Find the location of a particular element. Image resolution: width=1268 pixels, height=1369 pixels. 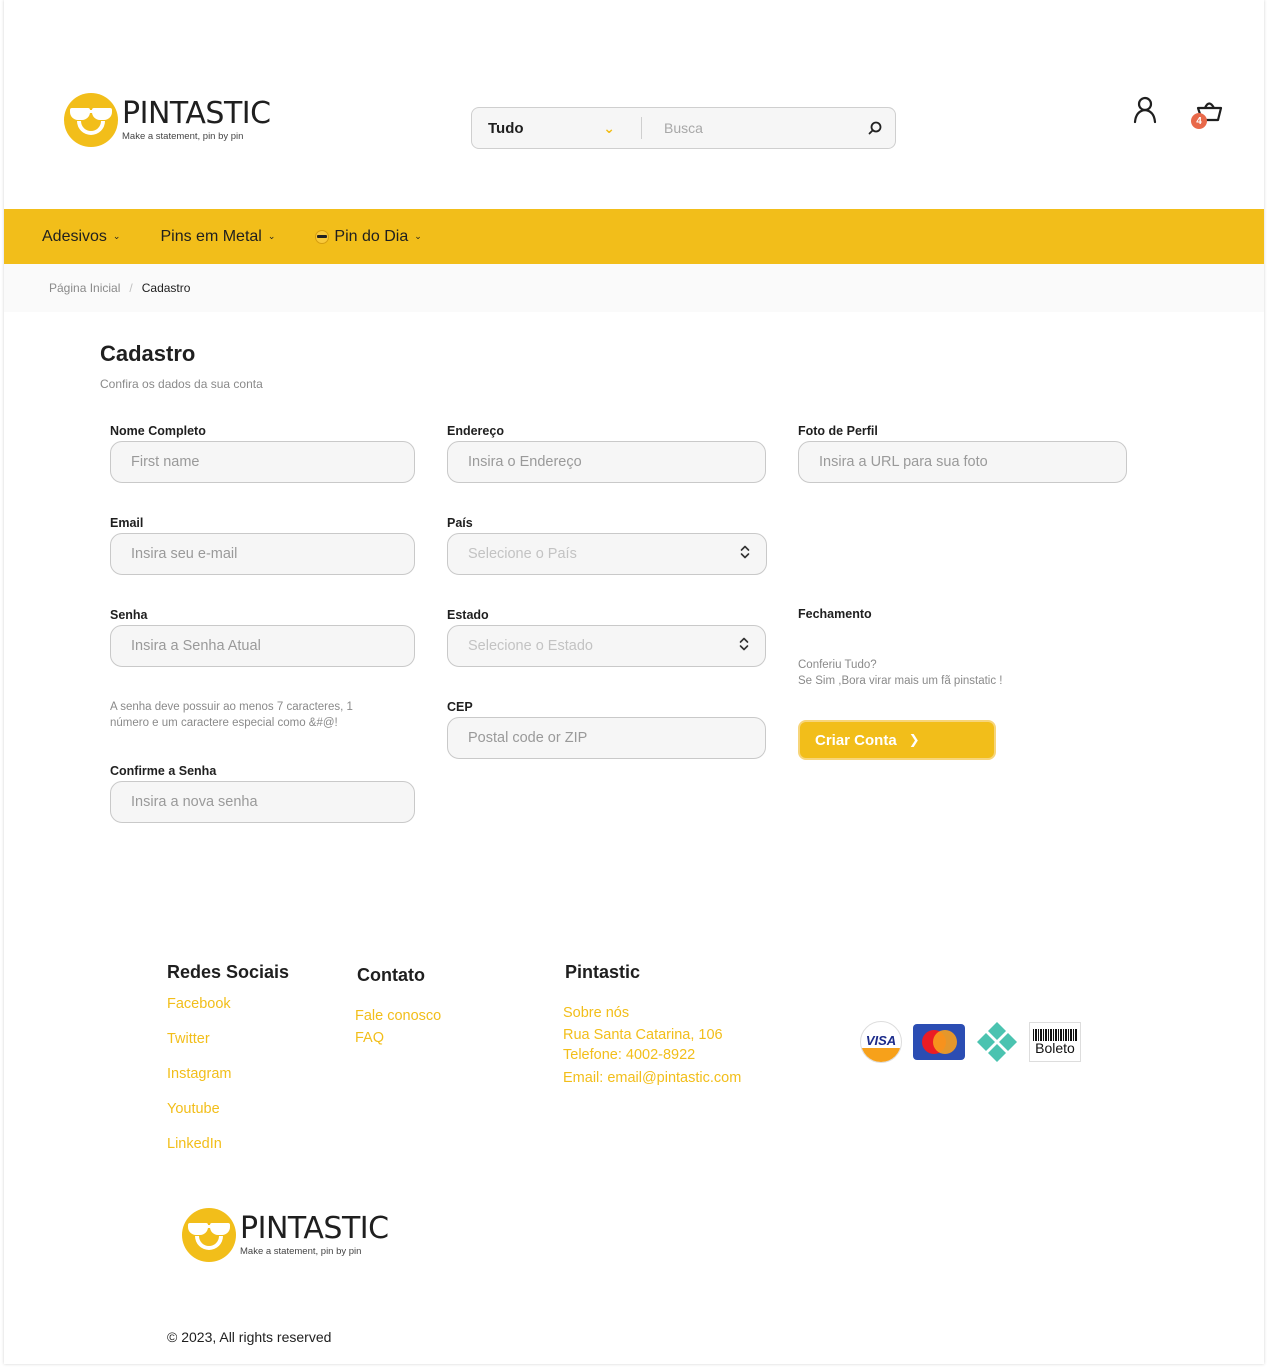

category-navbar: Adesivos ⌄ Pins em Metal ⌄ Pin do Dia ⌄ is located at coordinates (634, 236).